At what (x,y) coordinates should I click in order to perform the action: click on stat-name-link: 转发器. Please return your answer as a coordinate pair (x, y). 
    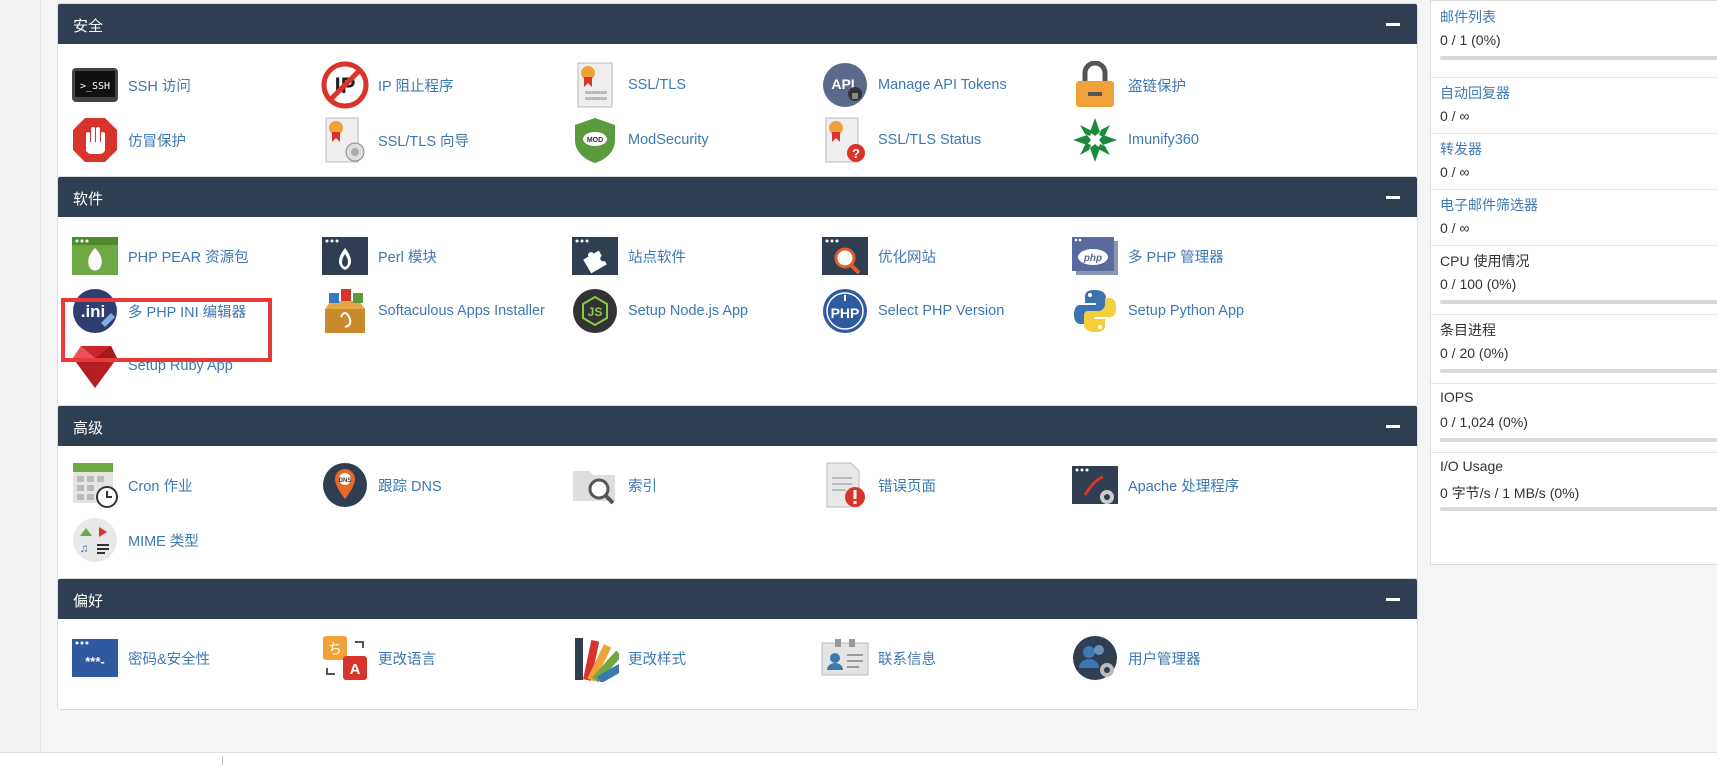
    Looking at the image, I should click on (1461, 149).